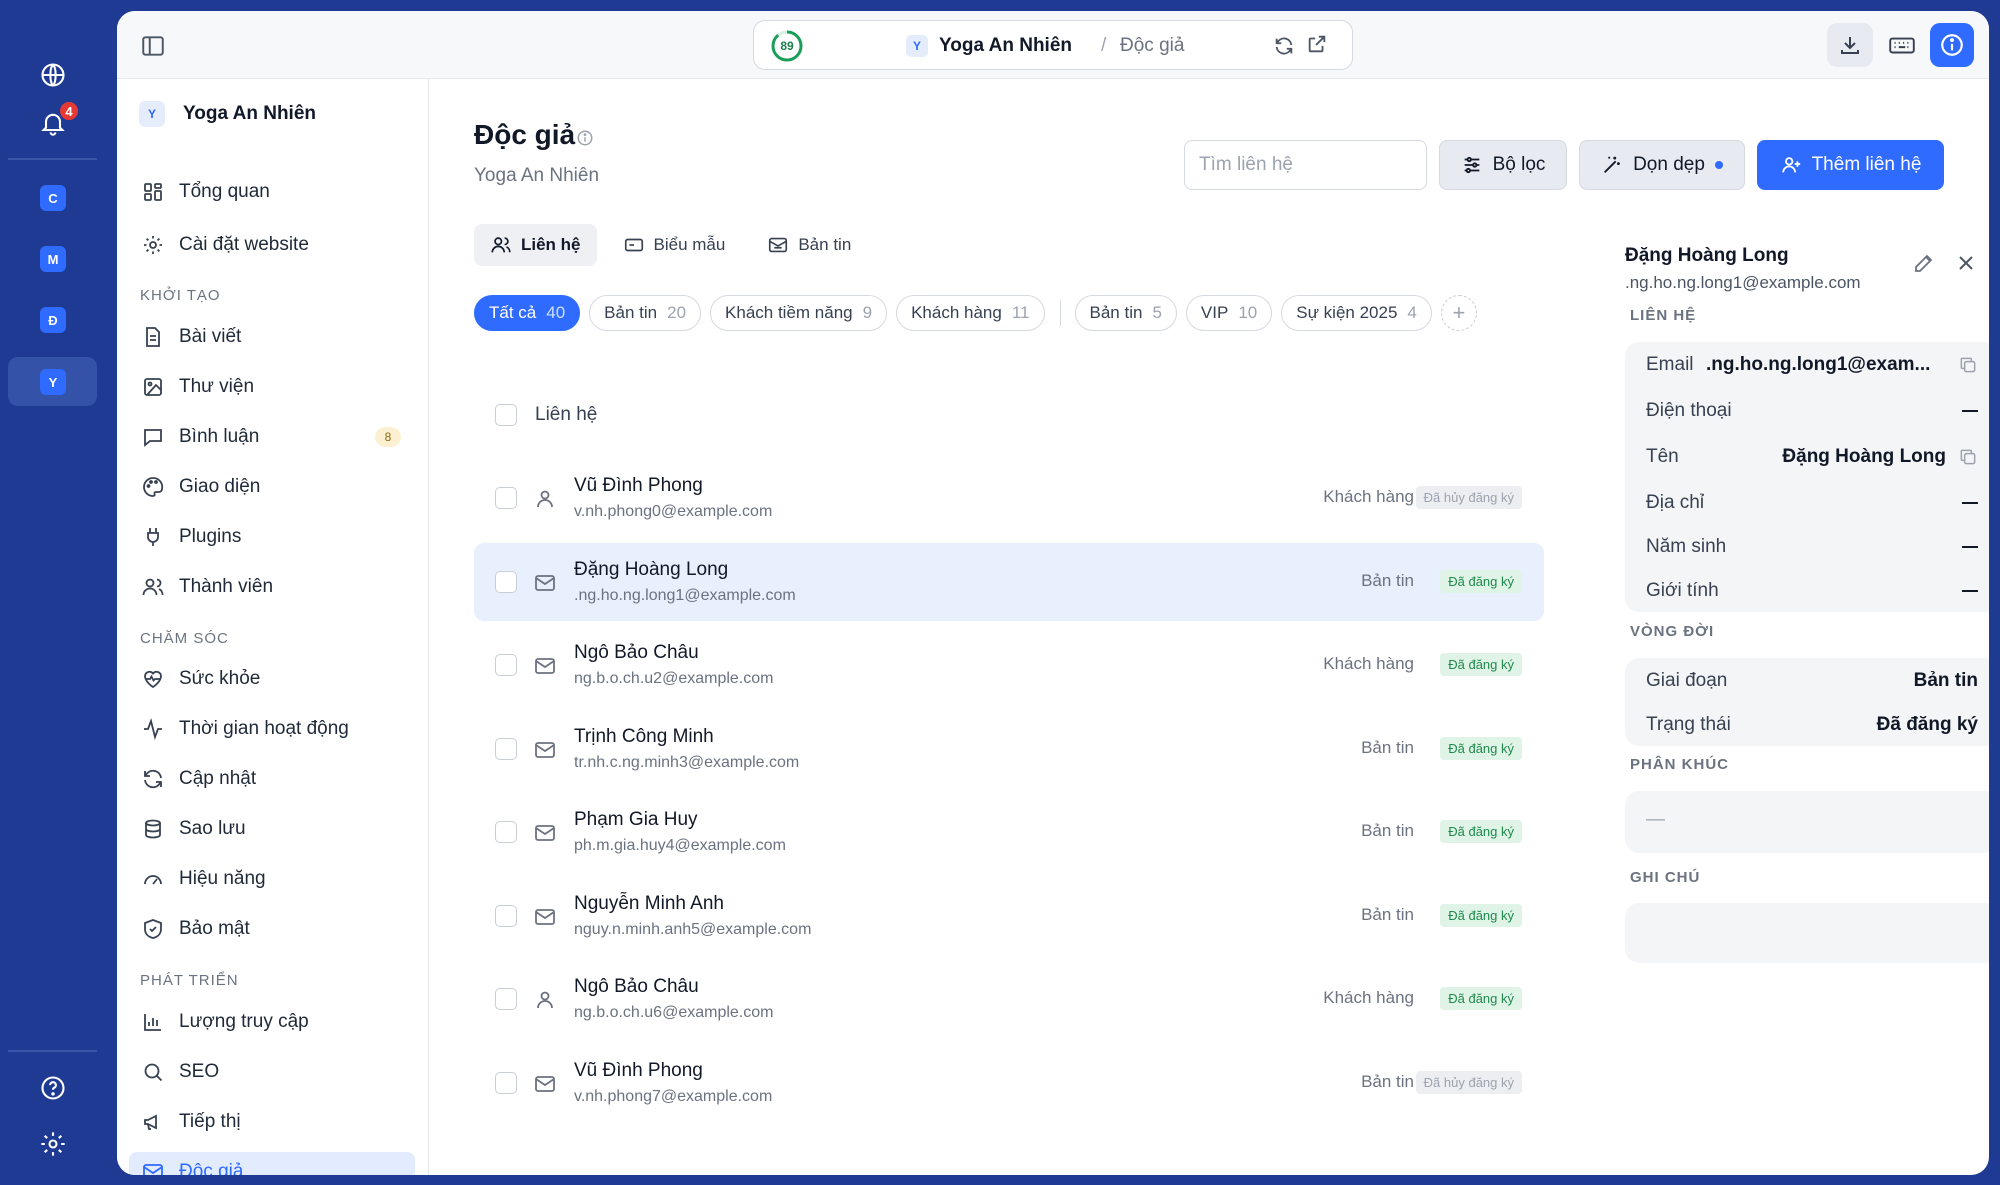 Image resolution: width=2000 pixels, height=1185 pixels. What do you see at coordinates (272, 437) in the screenshot?
I see `sidebar-item-comments: Bình luận 8` at bounding box center [272, 437].